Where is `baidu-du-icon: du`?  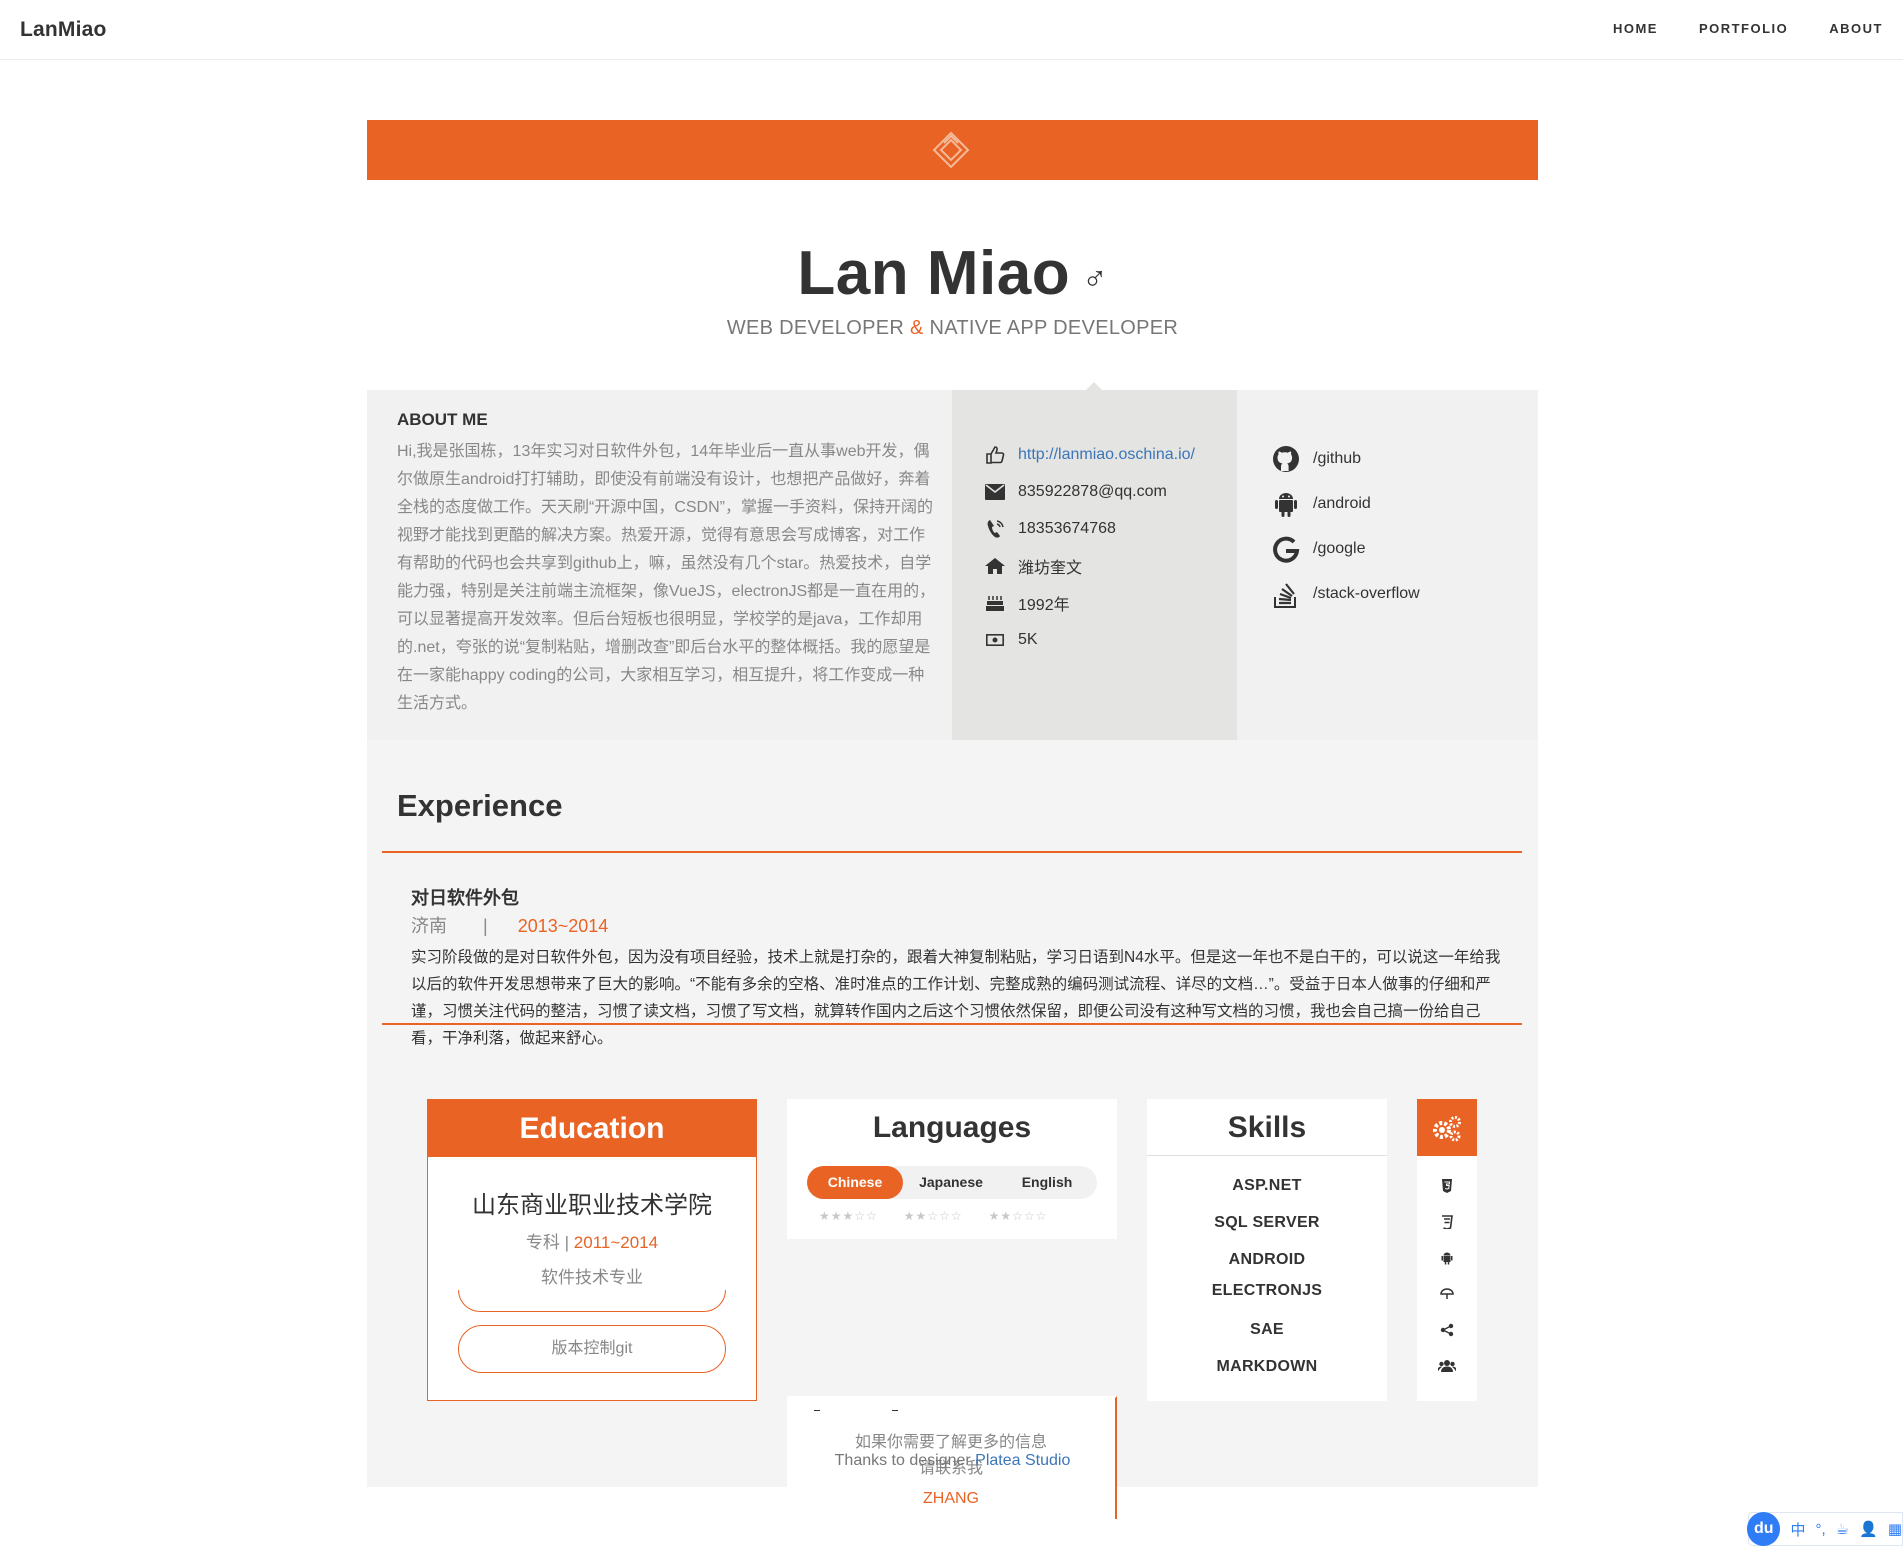
baidu-du-icon: du is located at coordinates (1764, 1529).